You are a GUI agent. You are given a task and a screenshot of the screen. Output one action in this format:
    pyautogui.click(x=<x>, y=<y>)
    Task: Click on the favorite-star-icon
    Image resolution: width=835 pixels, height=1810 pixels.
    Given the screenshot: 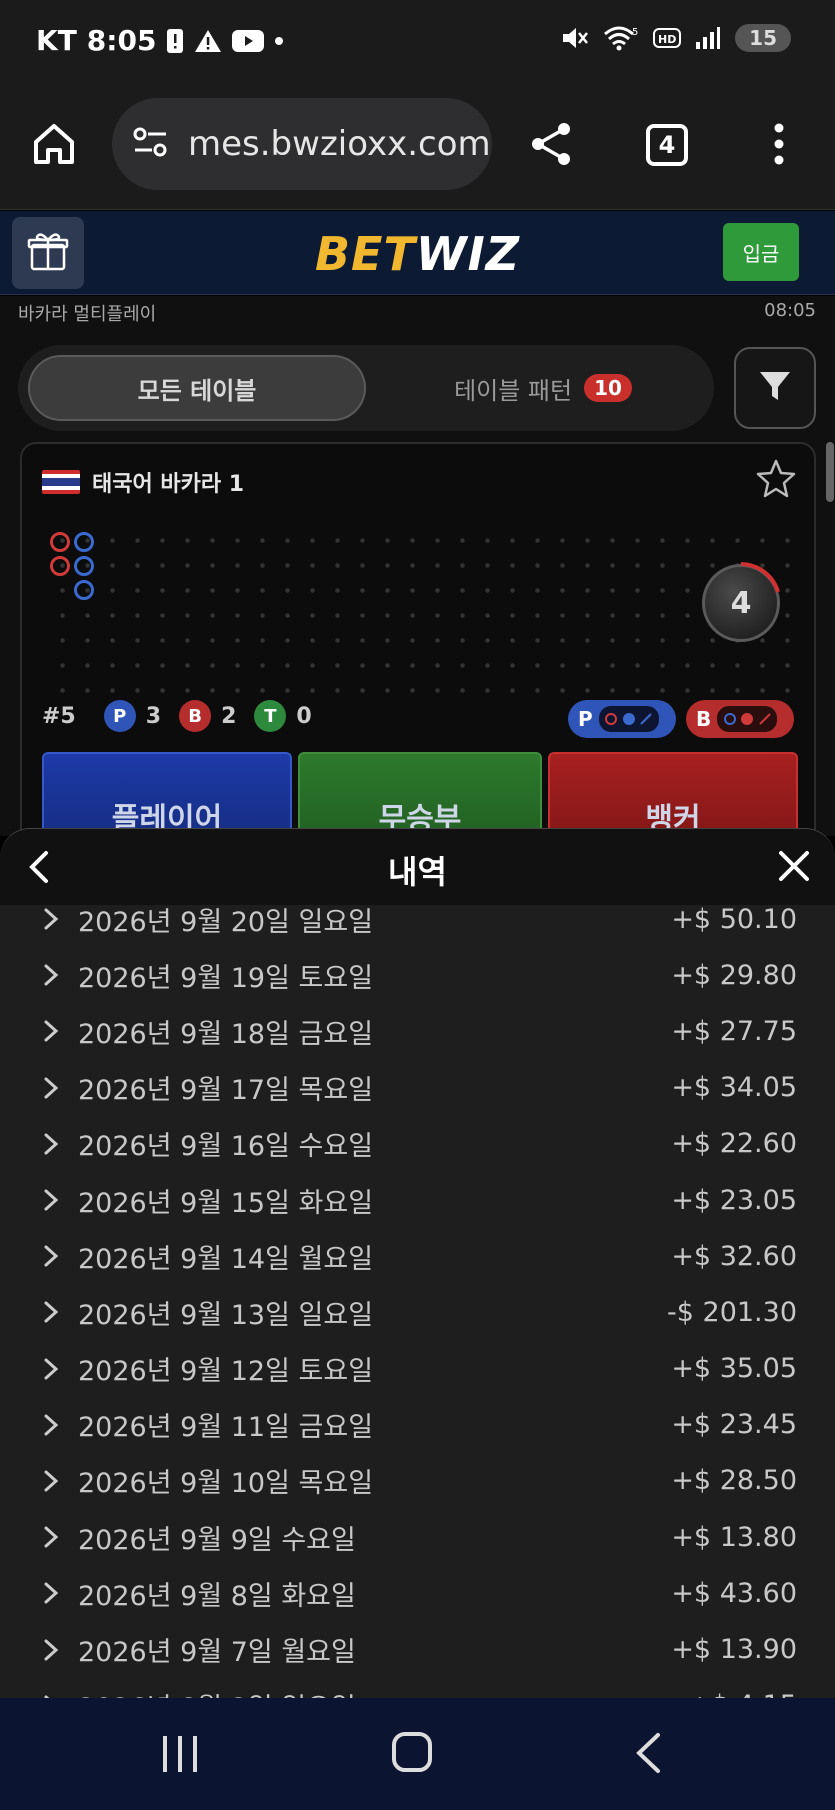 What is the action you would take?
    pyautogui.click(x=776, y=480)
    